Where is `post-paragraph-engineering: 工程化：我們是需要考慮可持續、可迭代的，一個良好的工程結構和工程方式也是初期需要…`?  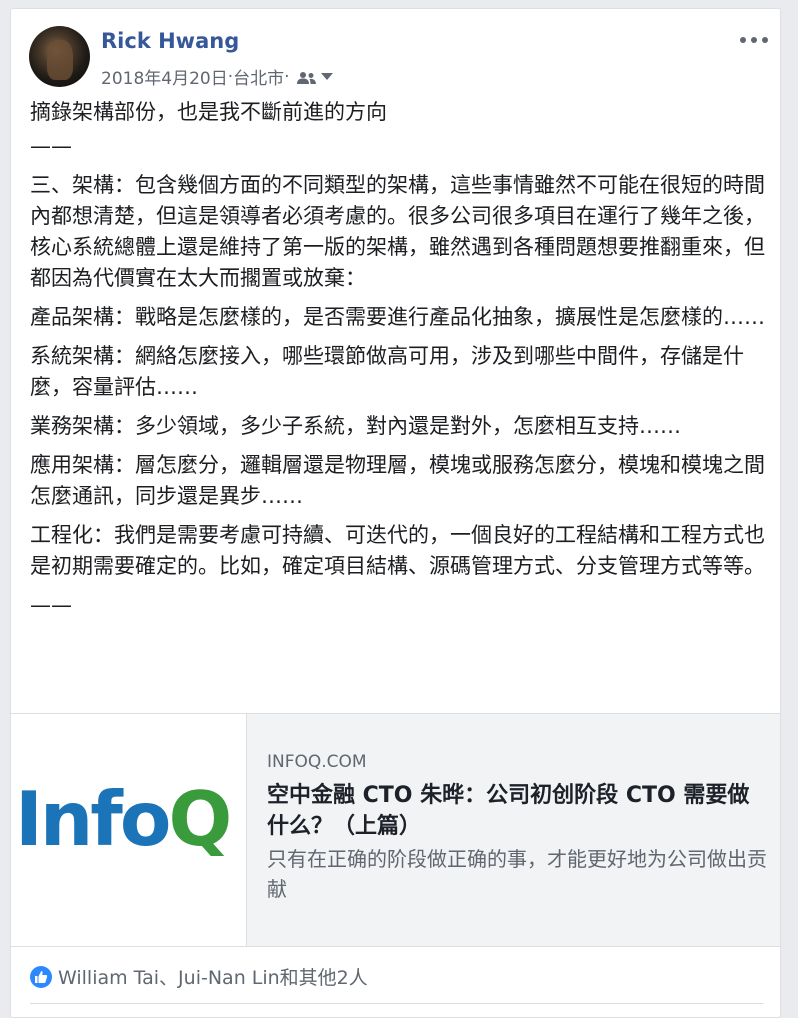 post-paragraph-engineering: 工程化：我們是需要考慮可持續、可迭代的，一個良好的工程結構和工程方式也是初期需要… is located at coordinates (397, 550).